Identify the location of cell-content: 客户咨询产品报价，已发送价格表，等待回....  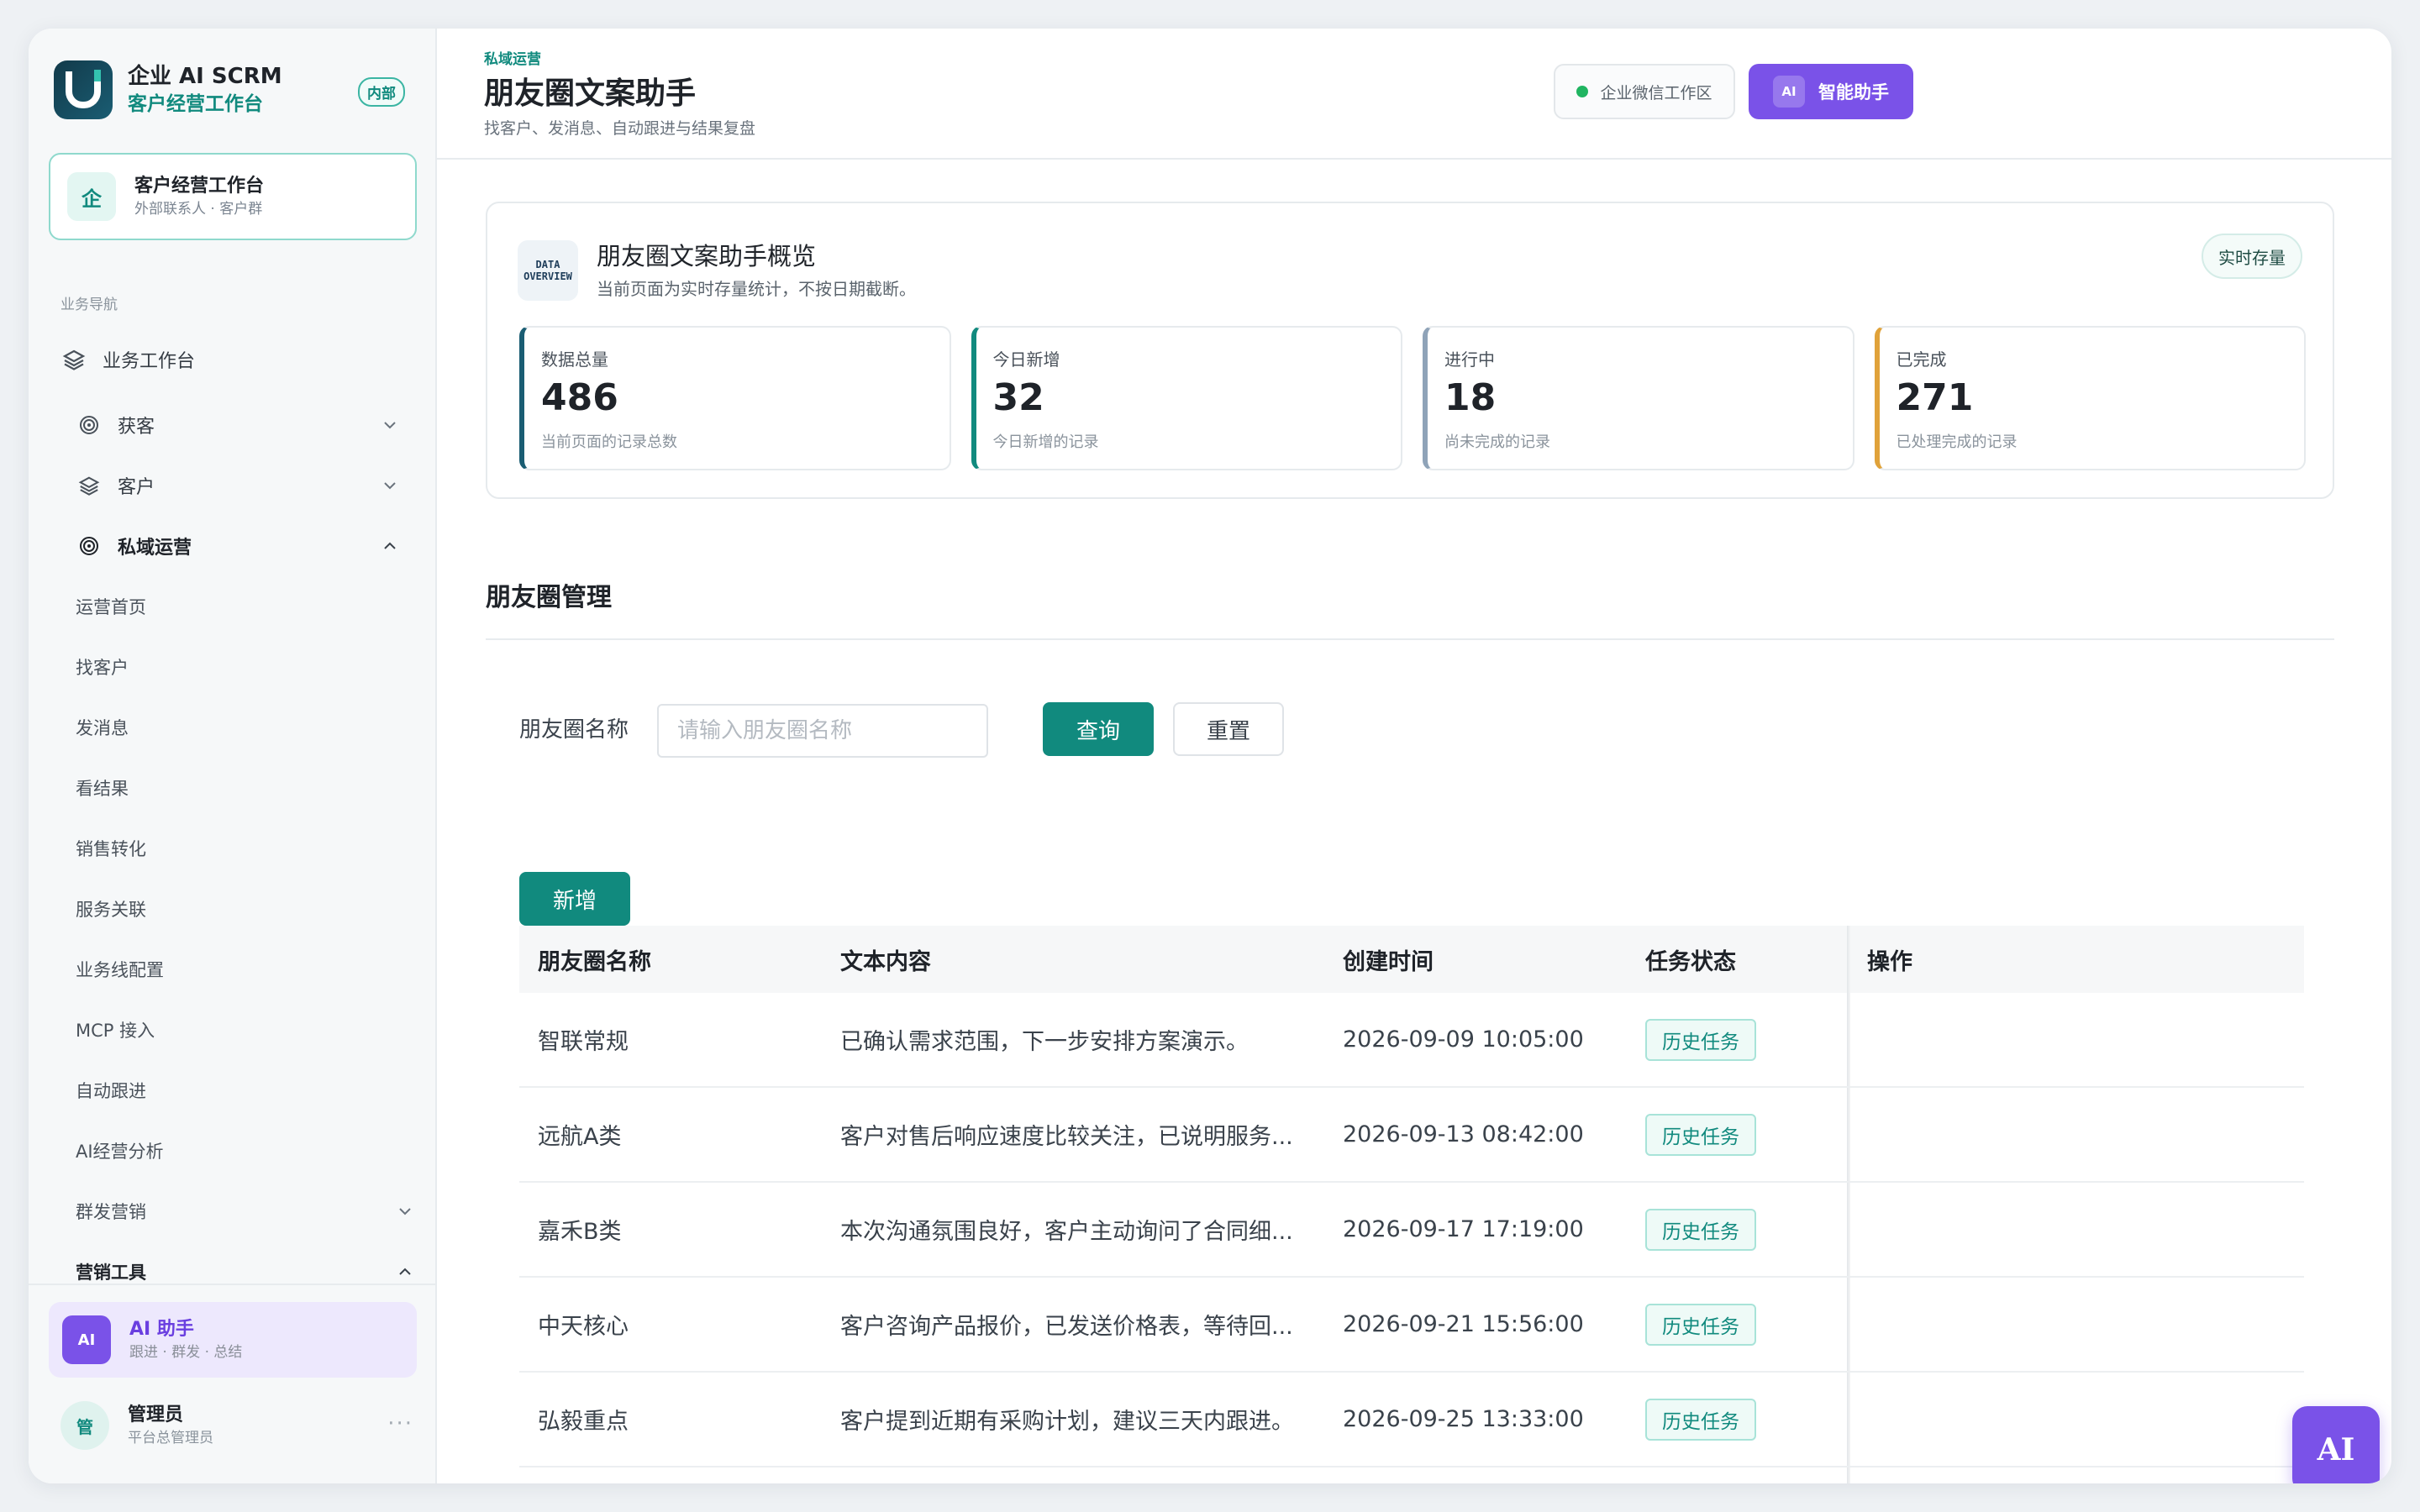
(1066, 1327).